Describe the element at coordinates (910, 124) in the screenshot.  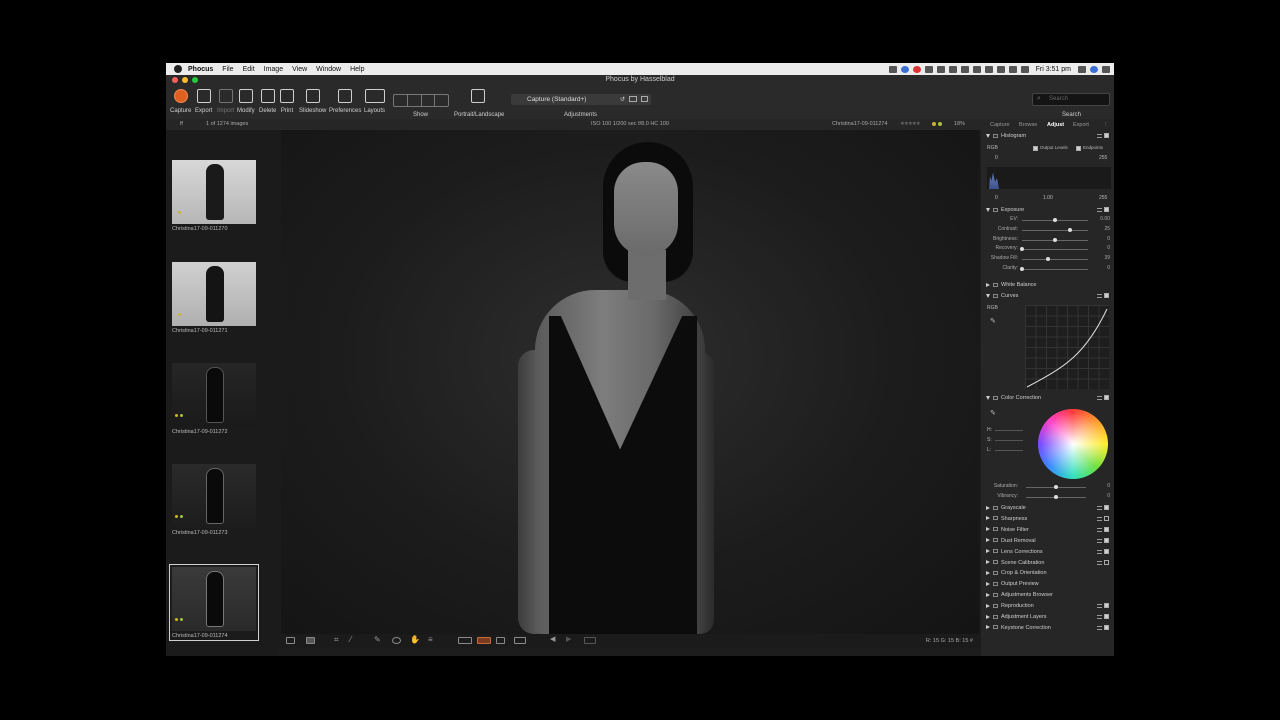
I see `rating-stars: ★★★★★` at that location.